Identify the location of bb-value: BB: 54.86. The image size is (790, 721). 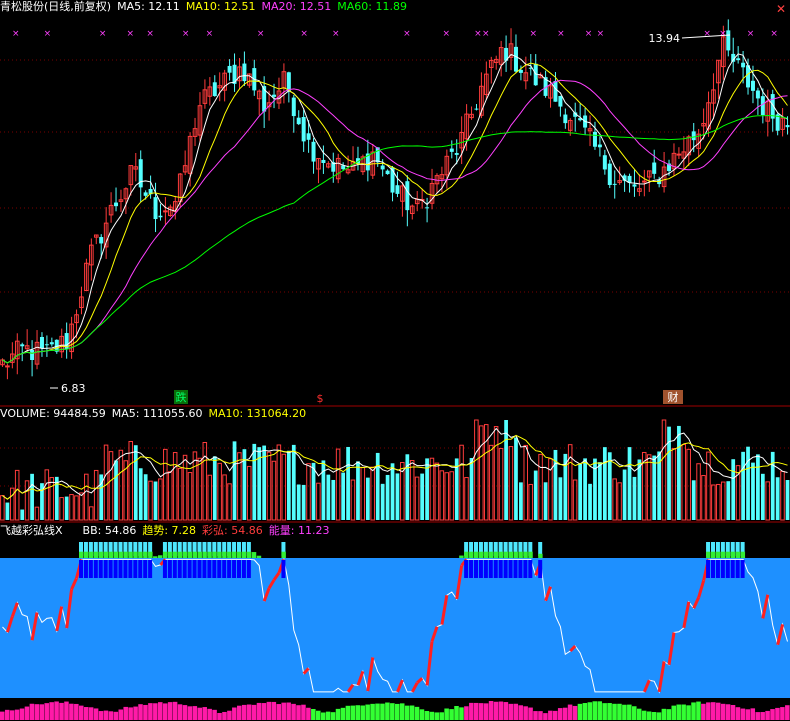
(109, 530).